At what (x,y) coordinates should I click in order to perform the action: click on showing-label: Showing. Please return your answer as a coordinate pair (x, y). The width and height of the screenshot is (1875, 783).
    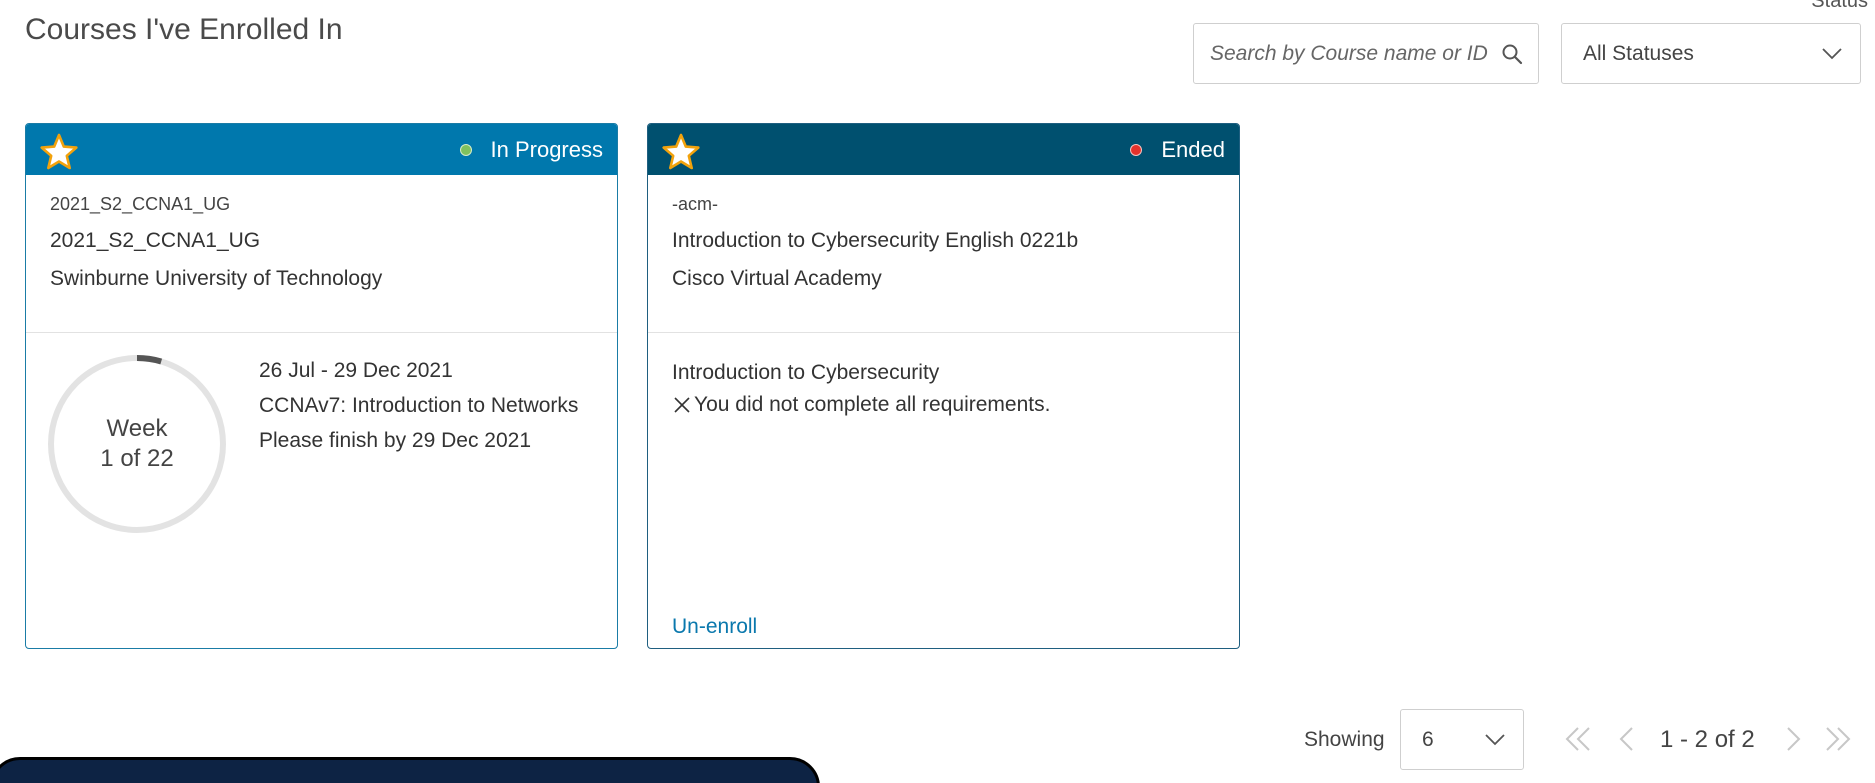
    Looking at the image, I should click on (1344, 739).